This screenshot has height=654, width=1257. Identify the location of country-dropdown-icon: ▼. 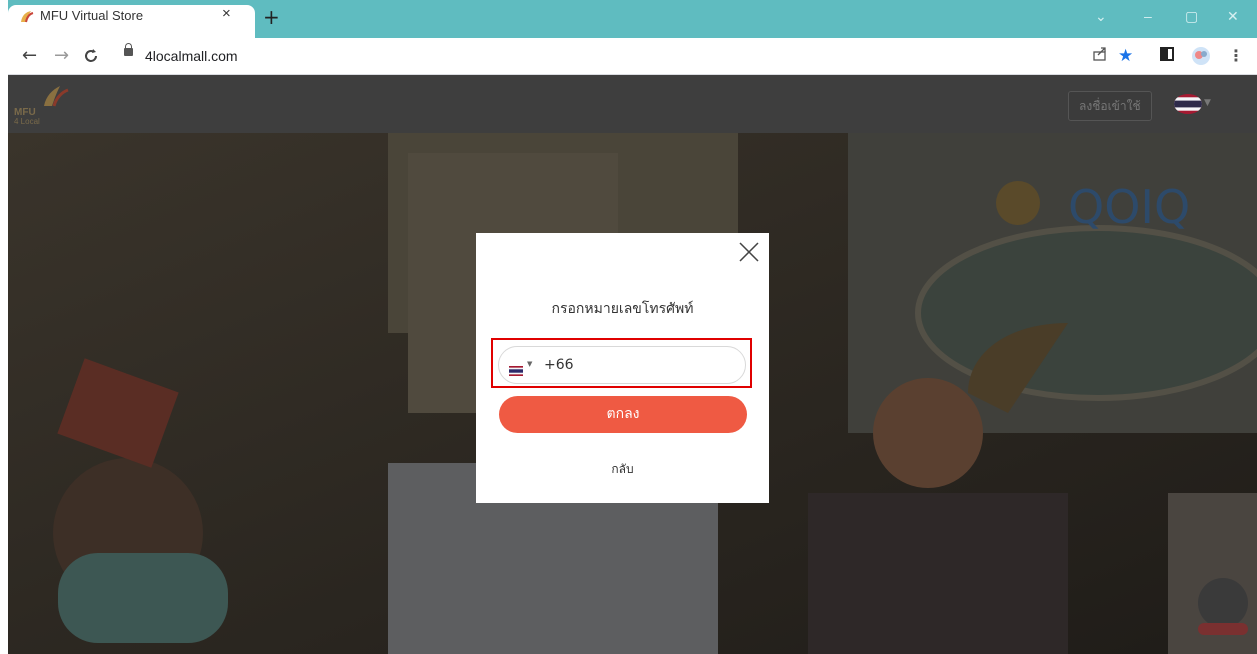
(529, 364).